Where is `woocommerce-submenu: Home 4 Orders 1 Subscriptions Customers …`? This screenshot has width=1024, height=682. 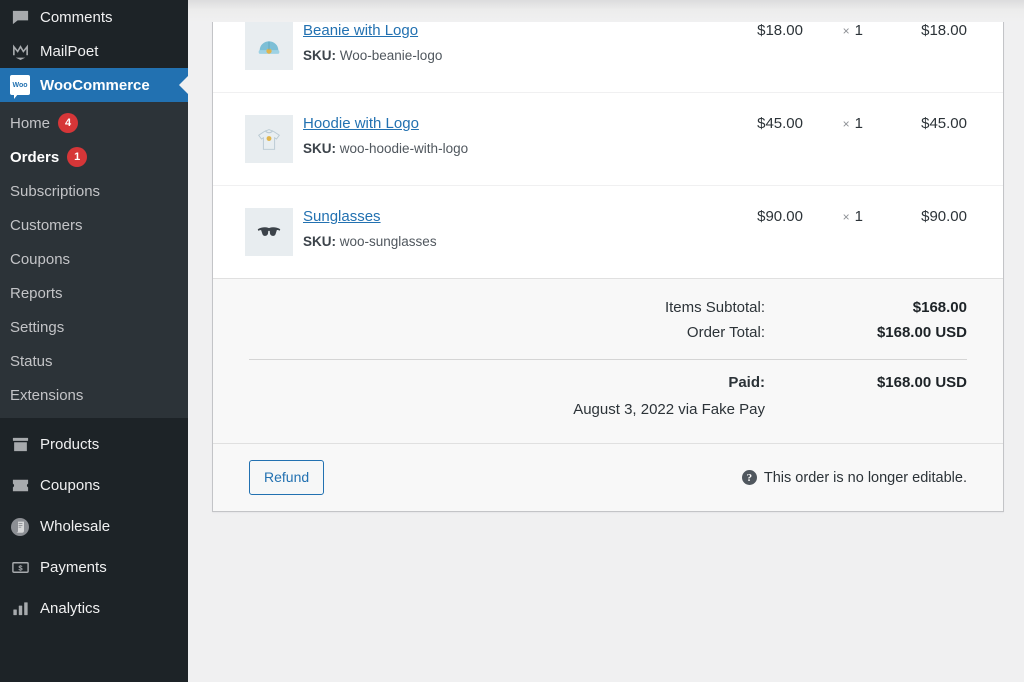
woocommerce-submenu: Home 4 Orders 1 Subscriptions Customers … is located at coordinates (94, 260).